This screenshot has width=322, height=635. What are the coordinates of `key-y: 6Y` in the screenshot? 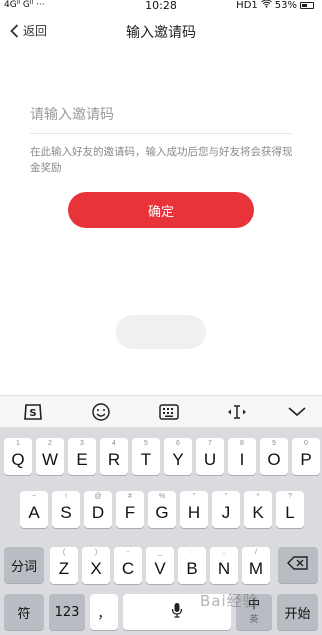 It's located at (178, 456).